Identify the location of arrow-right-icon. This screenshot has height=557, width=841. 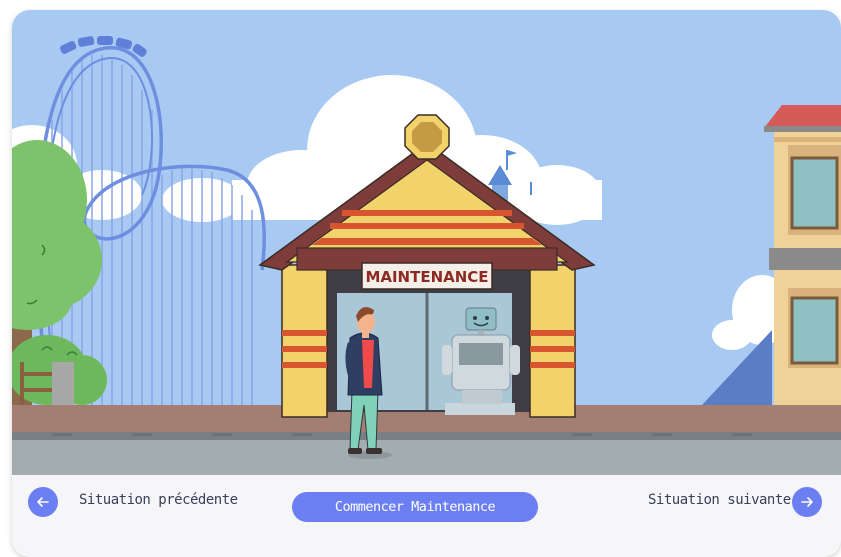
(807, 502).